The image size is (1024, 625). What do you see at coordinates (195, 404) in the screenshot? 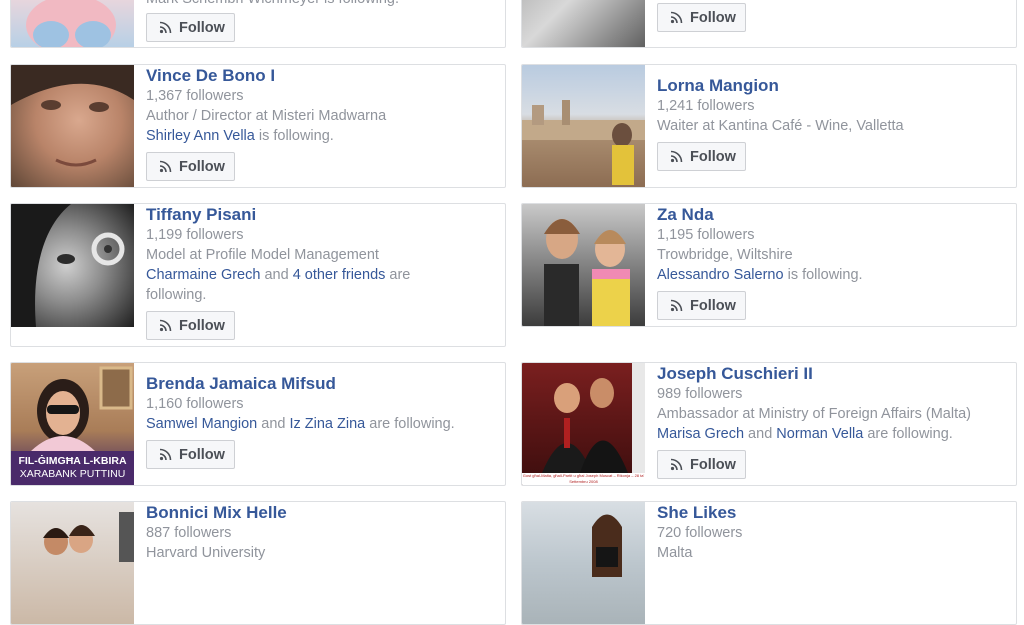
I see `follower-count: 1,160 followers` at bounding box center [195, 404].